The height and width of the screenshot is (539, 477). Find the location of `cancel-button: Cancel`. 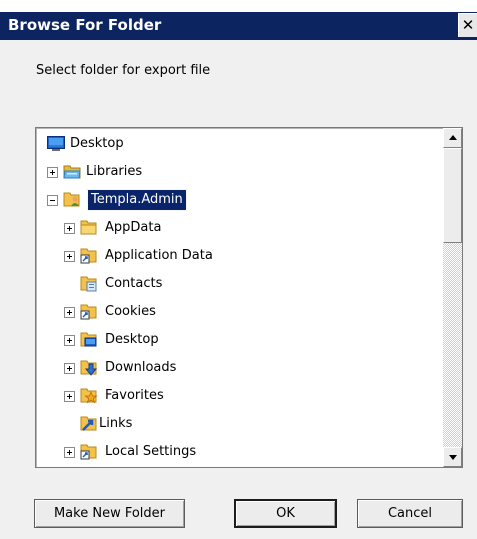

cancel-button: Cancel is located at coordinates (410, 513).